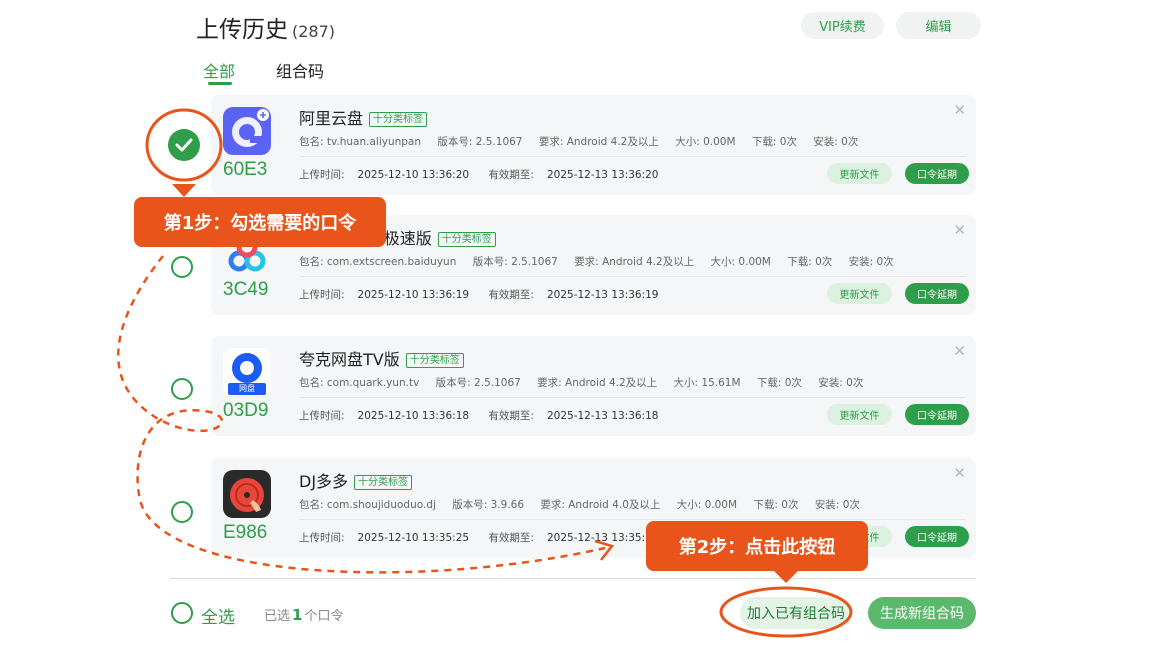 The image size is (1150, 646). I want to click on package-name: 包名: com.shoujiduoduo.dj, so click(367, 505).